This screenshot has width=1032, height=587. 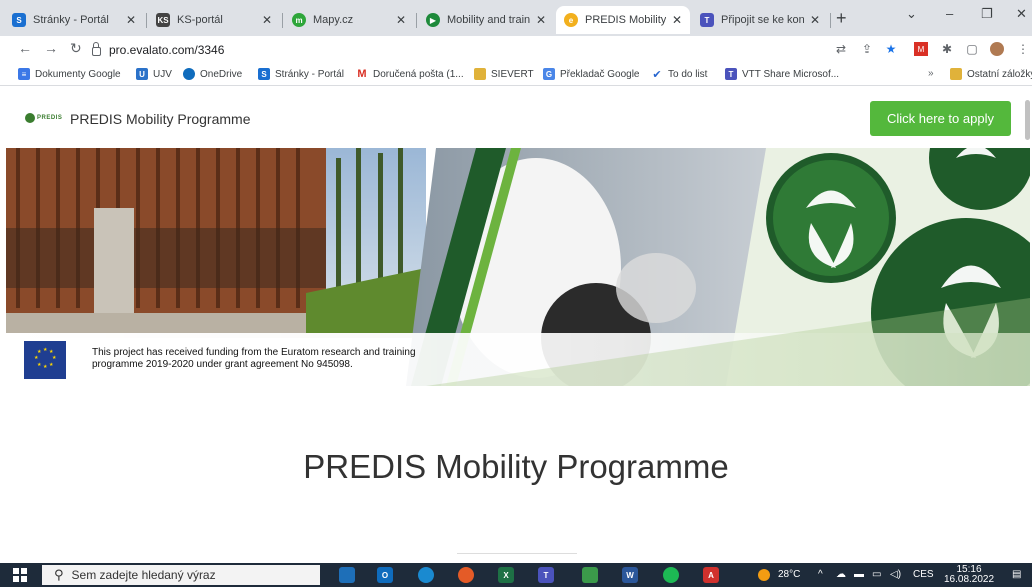 I want to click on bookmark-item: G Překladač Google, so click(x=591, y=74).